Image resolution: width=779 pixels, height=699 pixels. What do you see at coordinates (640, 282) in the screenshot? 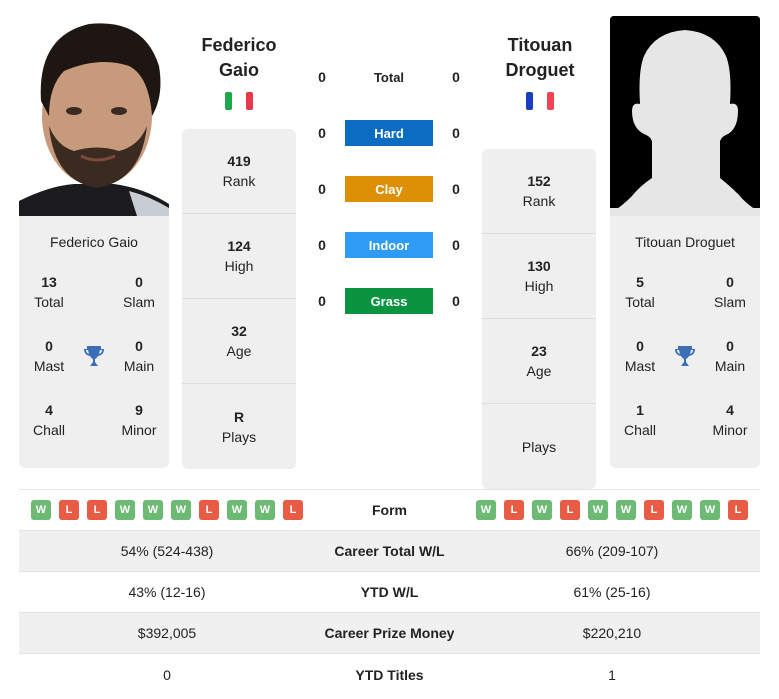
I see `value: 5` at bounding box center [640, 282].